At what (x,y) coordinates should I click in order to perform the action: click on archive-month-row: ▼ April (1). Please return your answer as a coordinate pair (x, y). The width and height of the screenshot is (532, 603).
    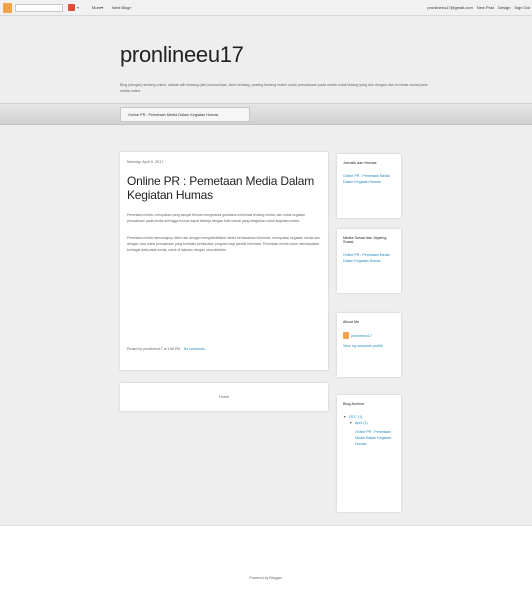
    Looking at the image, I should click on (369, 423).